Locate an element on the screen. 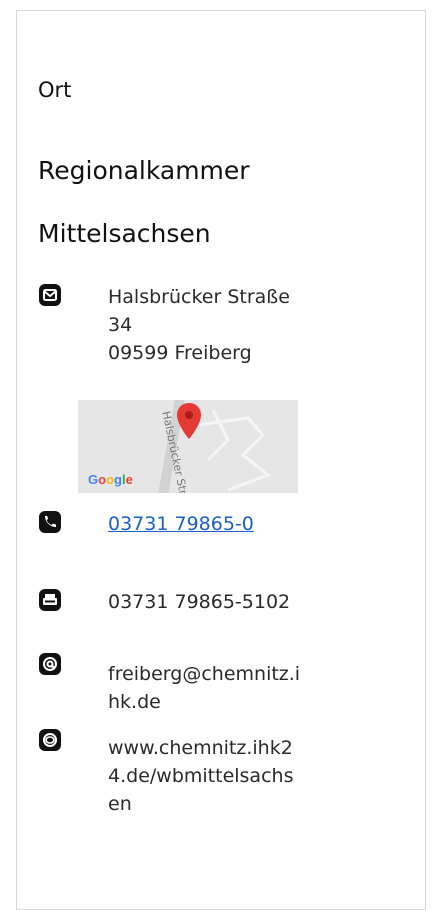 Image resolution: width=445 pixels, height=910 pixels. google-logo-letter: g is located at coordinates (118, 479).